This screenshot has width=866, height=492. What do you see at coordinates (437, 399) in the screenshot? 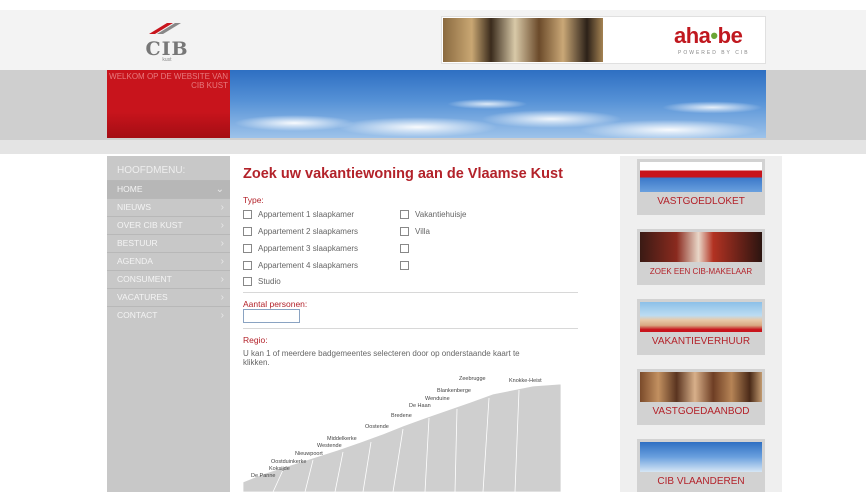
I see `map-label-wenduine: Wenduine` at bounding box center [437, 399].